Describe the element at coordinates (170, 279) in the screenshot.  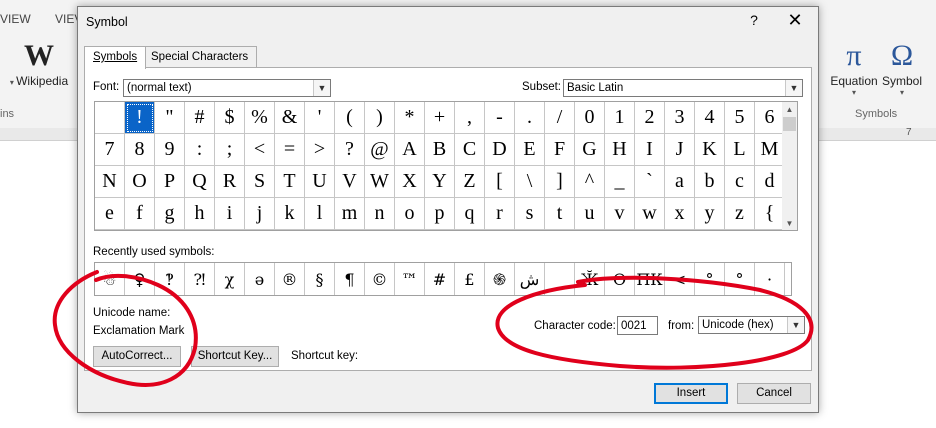
I see `recent-symbol-cell: ‽` at that location.